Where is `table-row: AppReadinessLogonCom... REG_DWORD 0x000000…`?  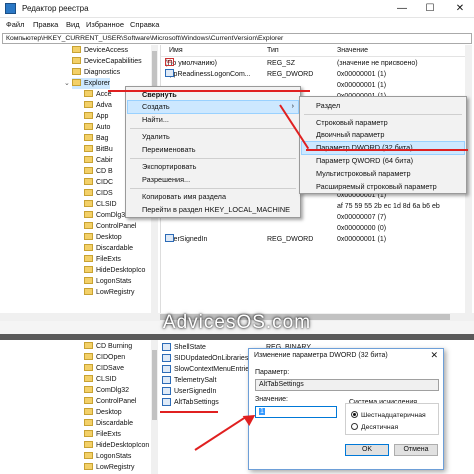
table-row: AppReadinessLogonCom... REG_DWORD 0x000000… is located at coordinates (313, 74).